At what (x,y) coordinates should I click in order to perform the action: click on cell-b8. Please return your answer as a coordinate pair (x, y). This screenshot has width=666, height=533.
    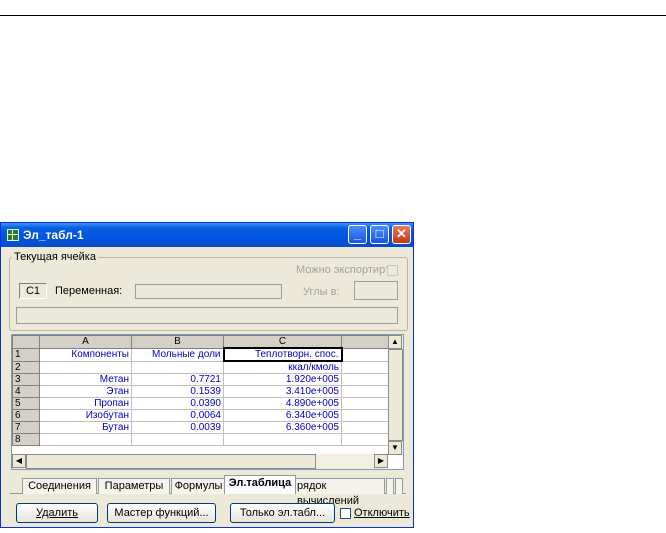
    Looking at the image, I should click on (177, 439).